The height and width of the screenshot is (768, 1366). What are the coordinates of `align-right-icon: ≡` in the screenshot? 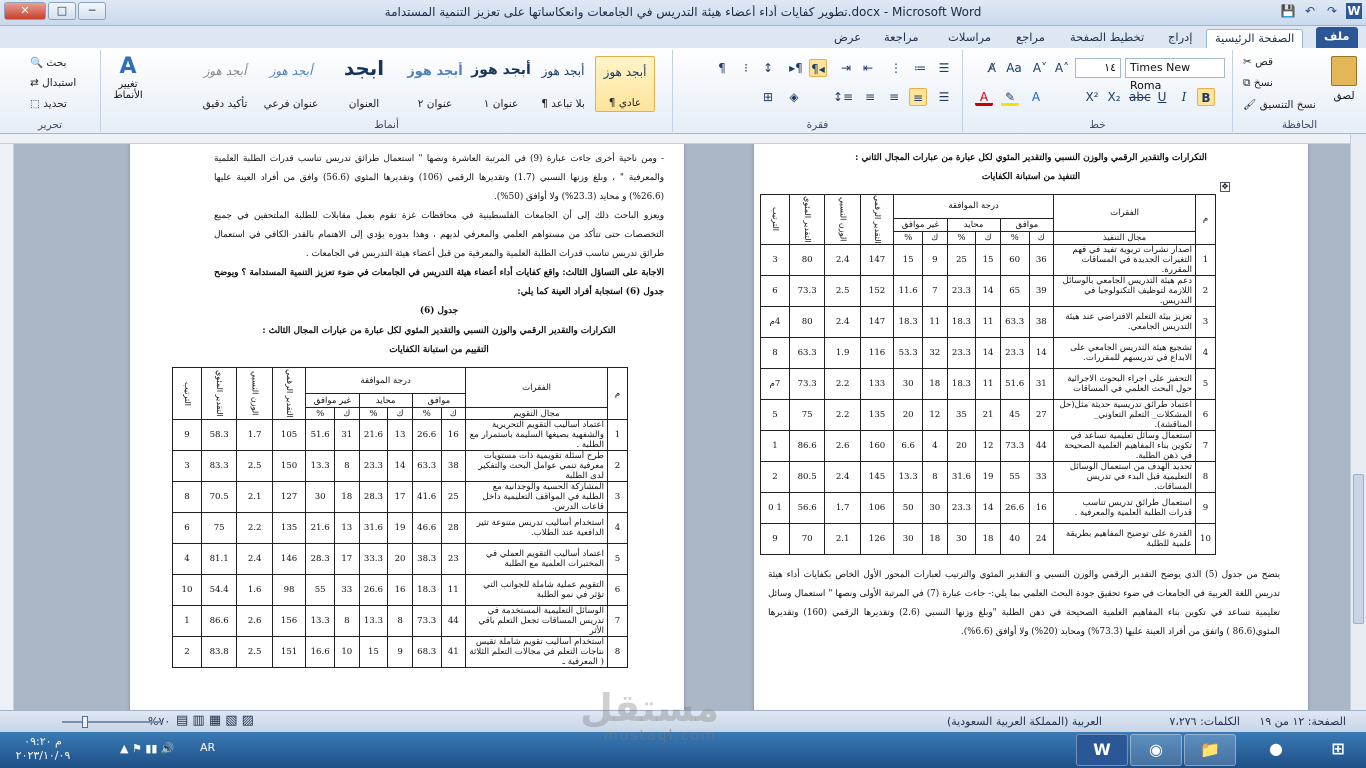 It's located at (918, 97).